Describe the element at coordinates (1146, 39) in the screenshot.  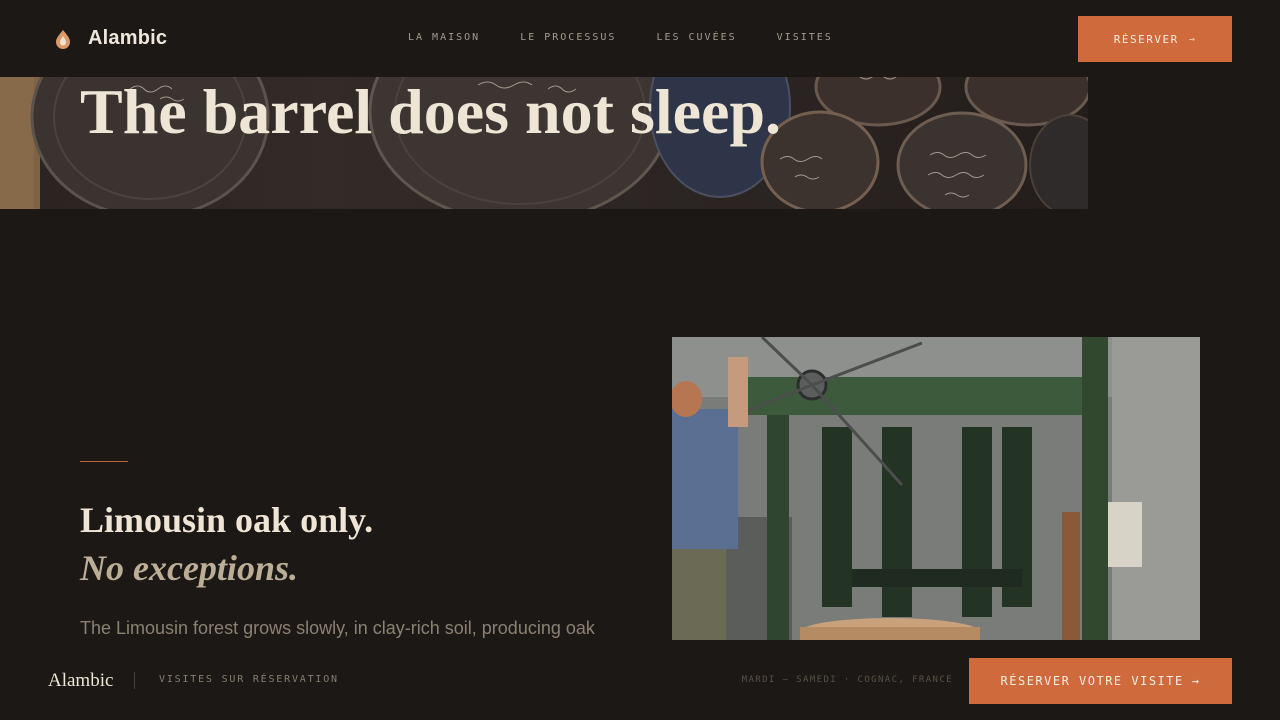
I see `reserve-button-label: RÉSERVER` at that location.